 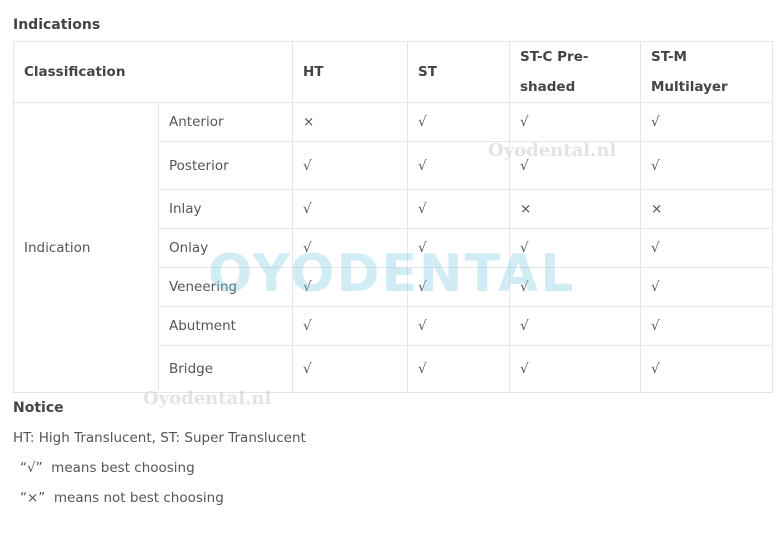 What do you see at coordinates (107, 468) in the screenshot?
I see `notice-line: “√” means best choosing` at bounding box center [107, 468].